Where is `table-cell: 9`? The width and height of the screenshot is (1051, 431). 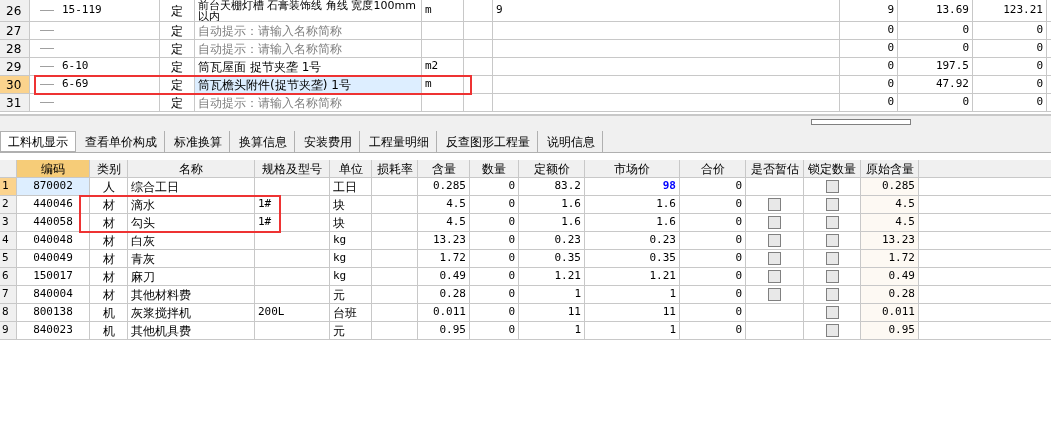
table-cell: 9 is located at coordinates (666, 10).